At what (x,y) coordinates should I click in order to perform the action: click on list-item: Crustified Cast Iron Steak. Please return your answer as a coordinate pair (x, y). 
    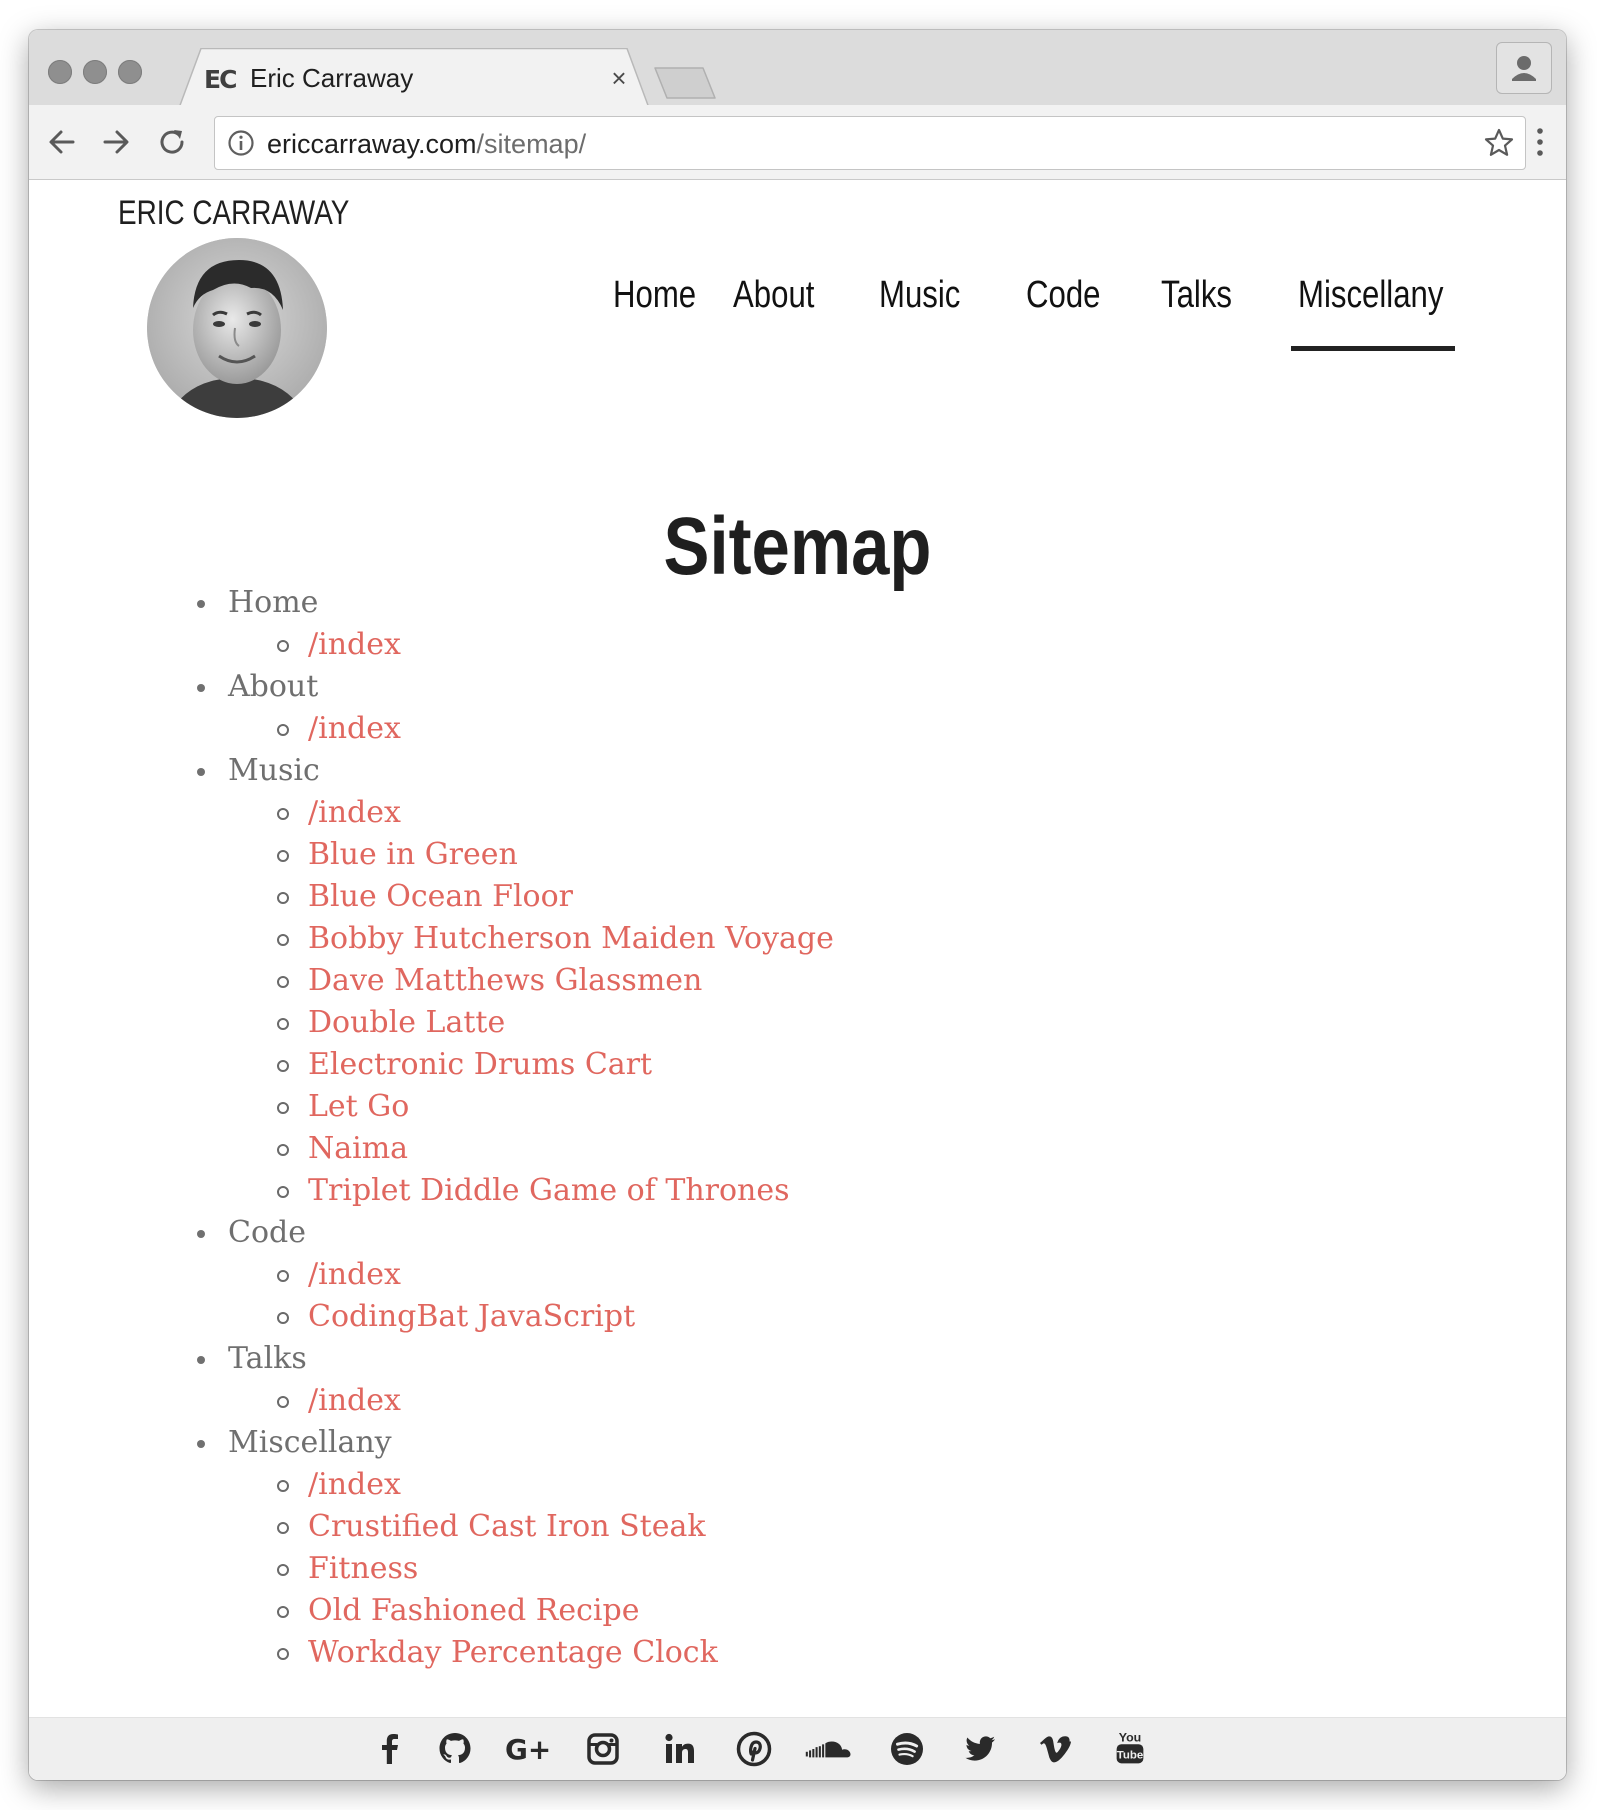
    Looking at the image, I should click on (515, 1527).